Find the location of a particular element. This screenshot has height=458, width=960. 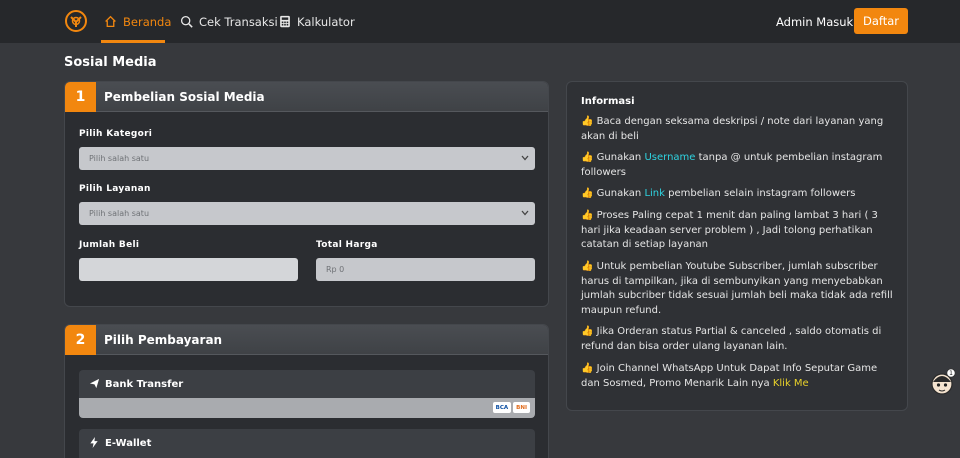

category-select-value: Pilih salah satu is located at coordinates (119, 158).